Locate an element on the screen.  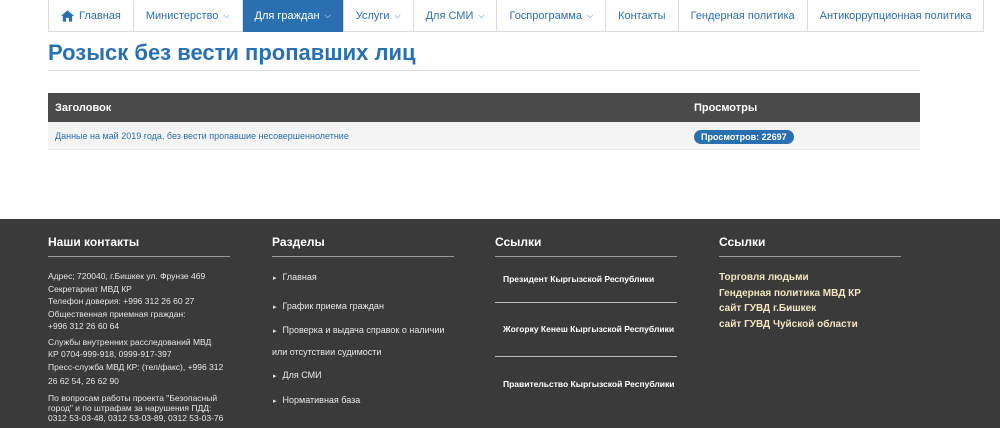
link-guvd-bishkek: сайт ГУВД г.Бишкек is located at coordinates (810, 309).